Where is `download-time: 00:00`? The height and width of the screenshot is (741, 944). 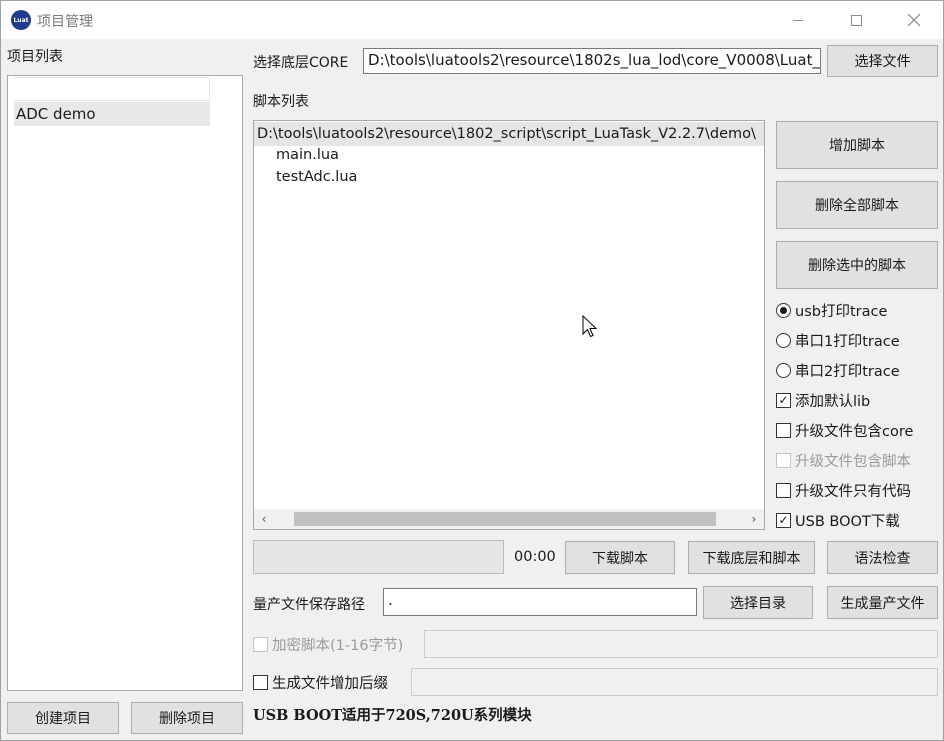
download-time: 00:00 is located at coordinates (535, 557).